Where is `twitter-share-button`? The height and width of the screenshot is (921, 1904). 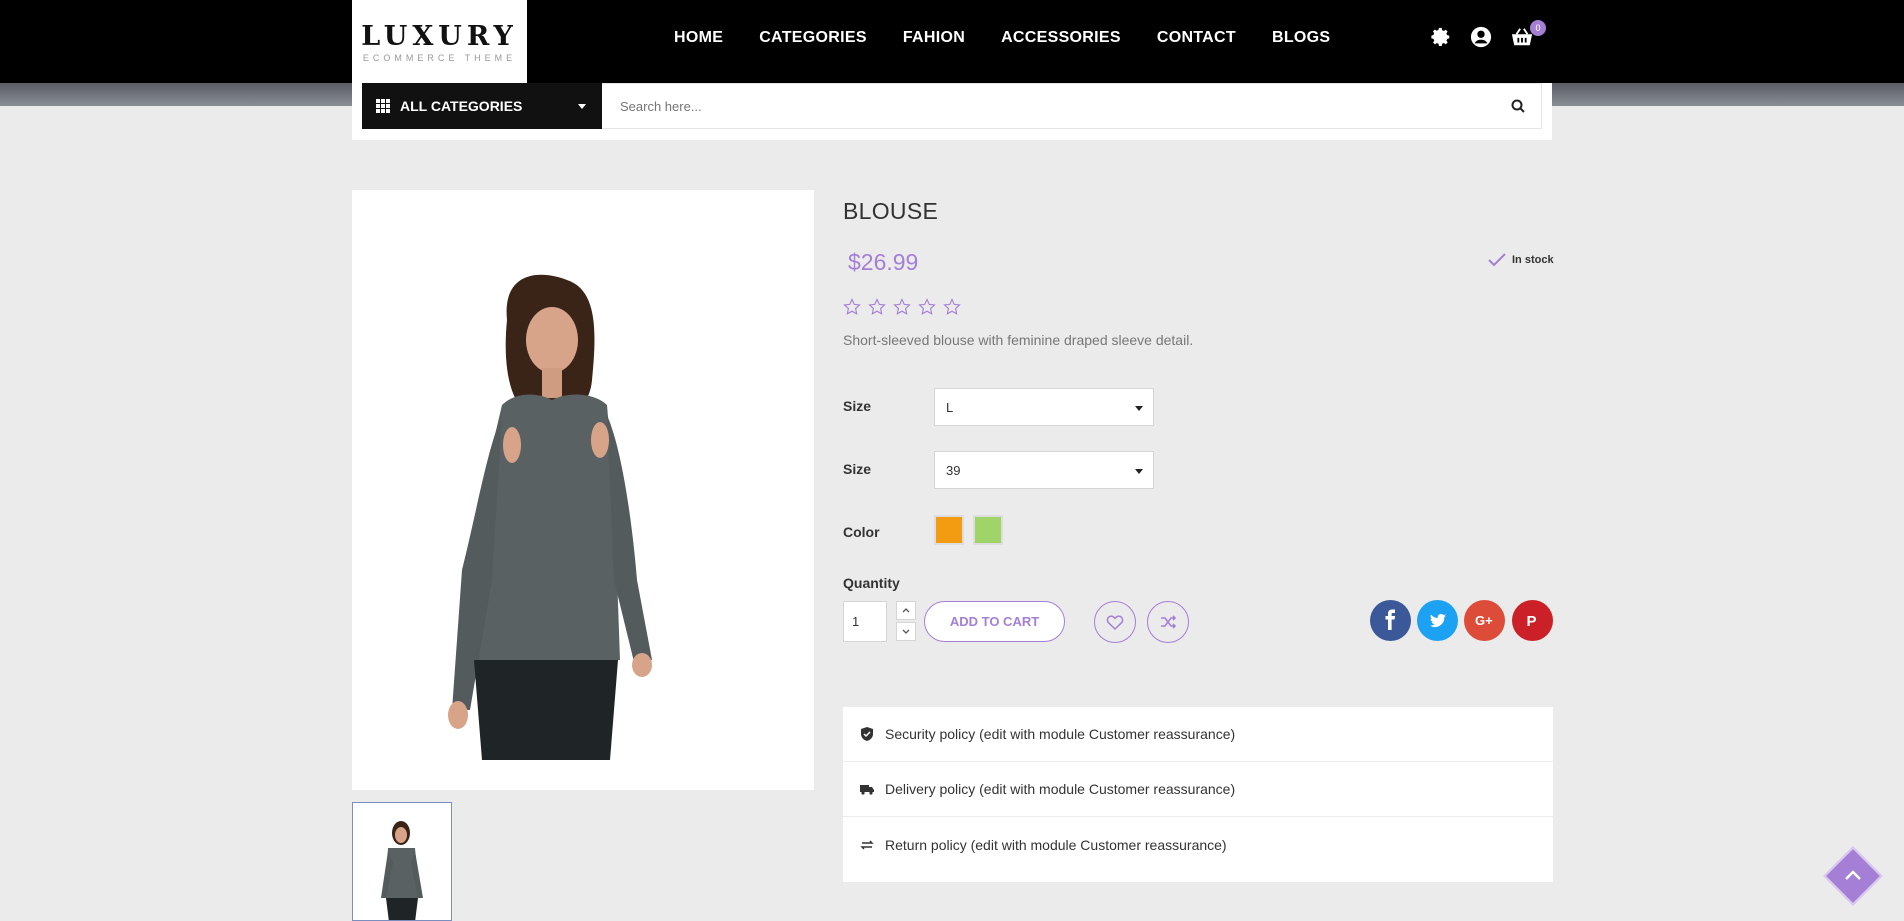 twitter-share-button is located at coordinates (1437, 620).